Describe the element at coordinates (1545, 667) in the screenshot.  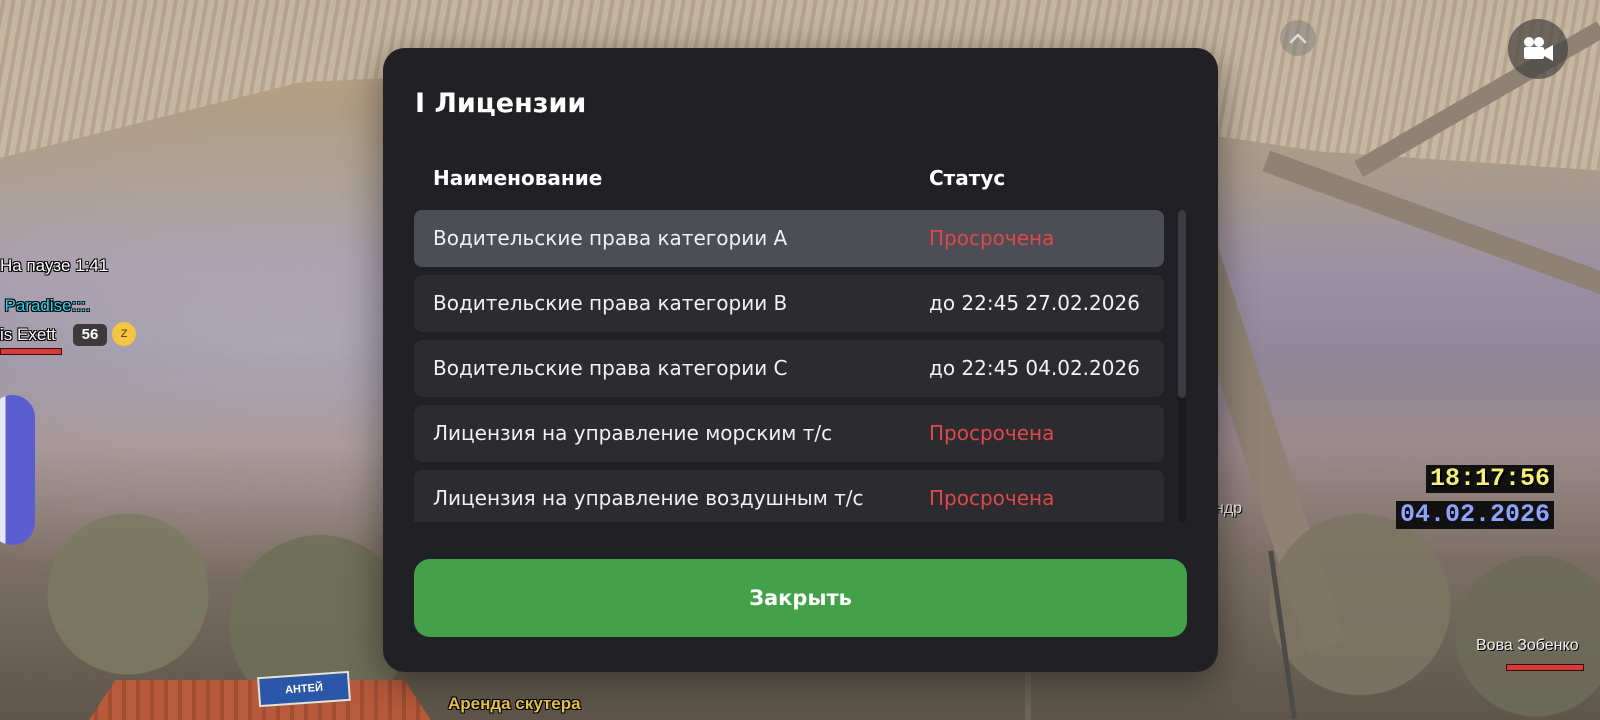
I see `nearby-player-health-bar` at that location.